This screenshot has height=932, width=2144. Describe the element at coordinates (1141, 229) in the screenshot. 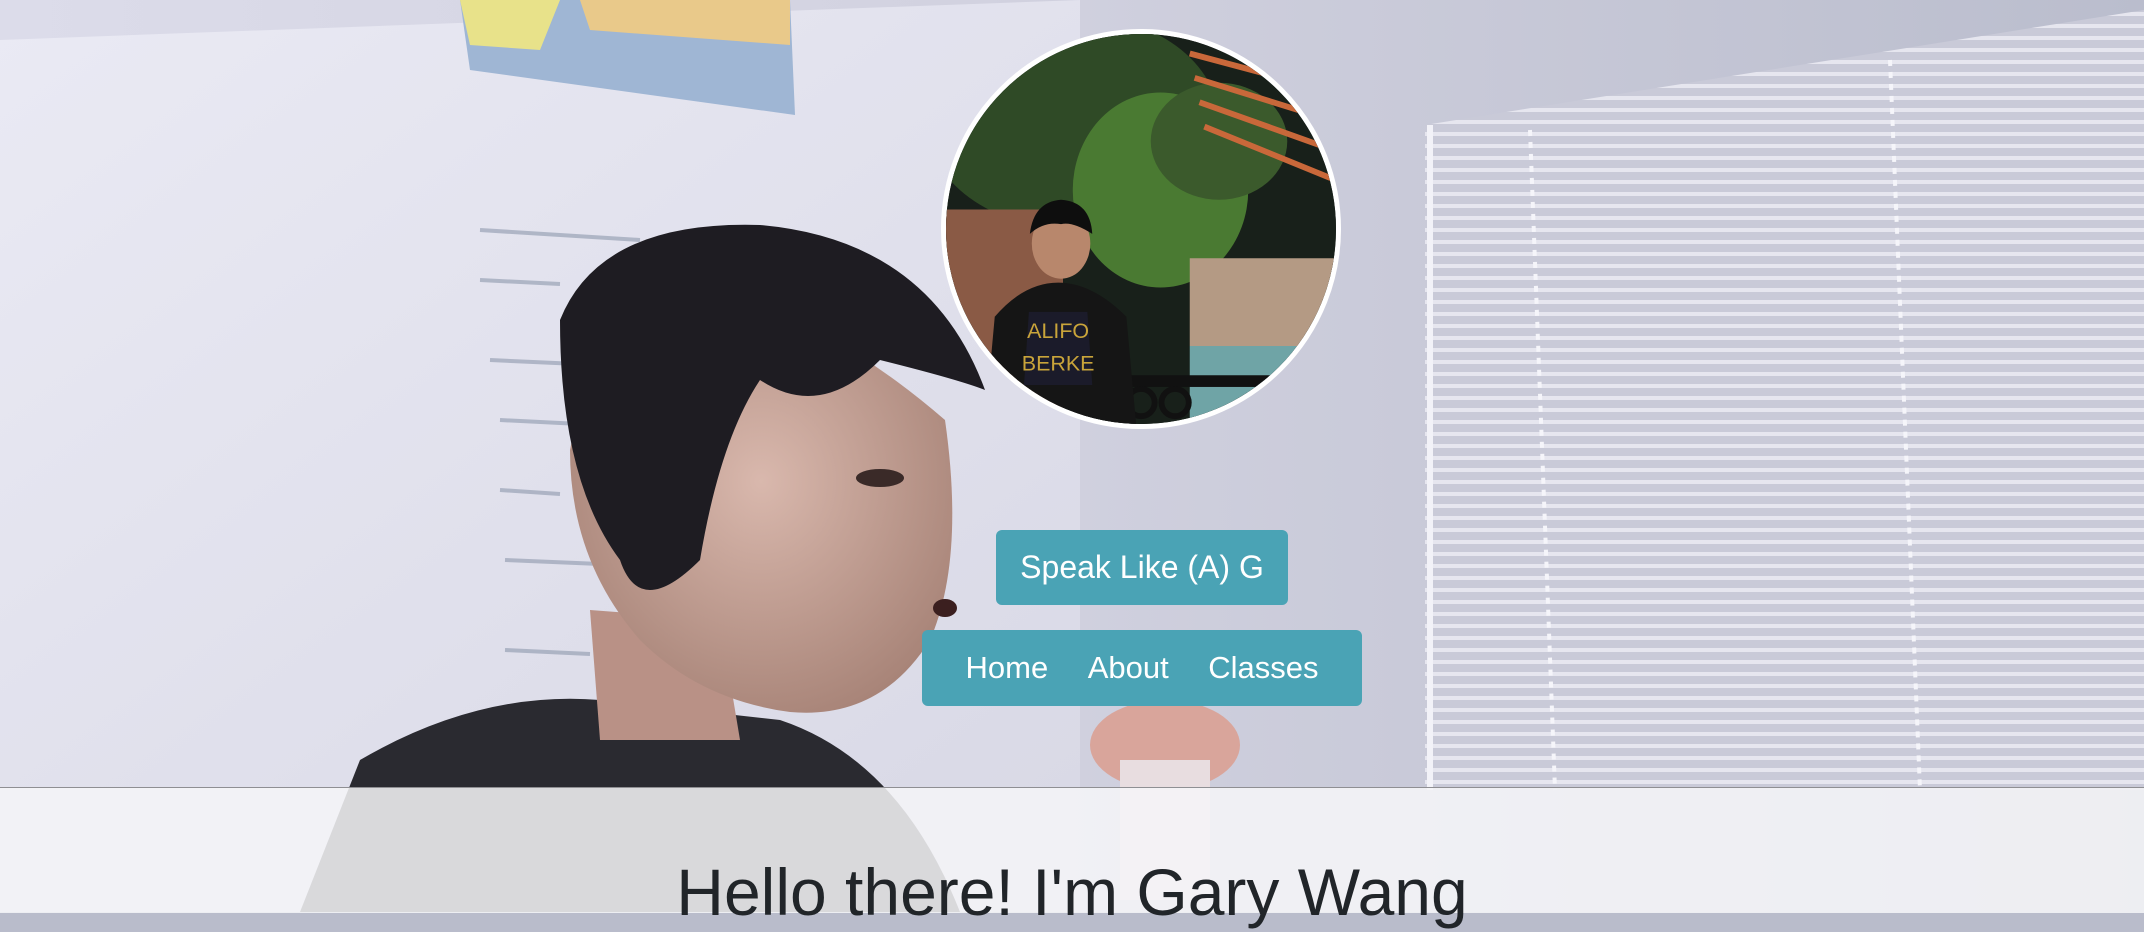

I see `profile-avatar: ALIFO BERKE` at that location.